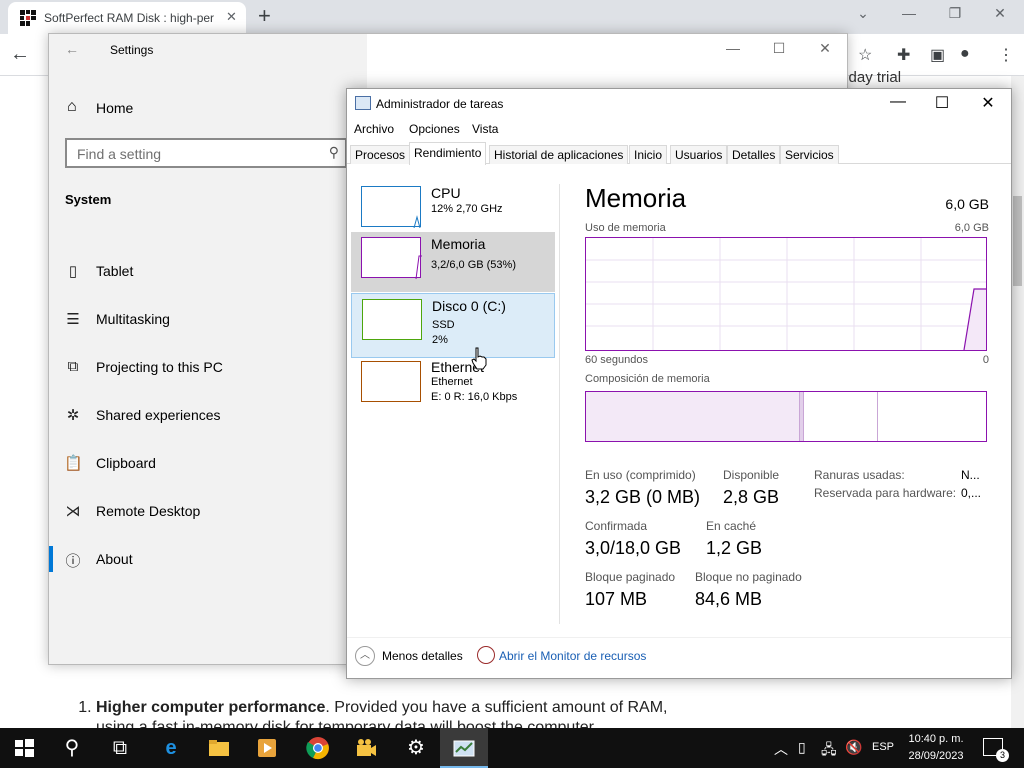  Describe the element at coordinates (781, 749) in the screenshot. I see `show-hidden-icons-icon: ︿` at that location.